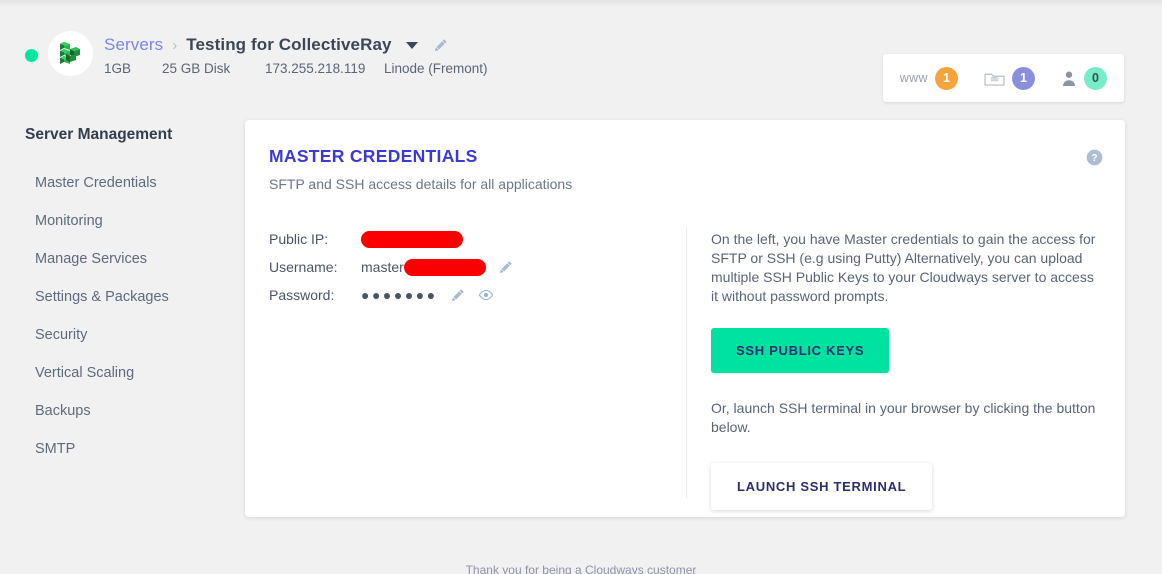 The image size is (1162, 574). What do you see at coordinates (411, 45) in the screenshot?
I see `chevron-down-icon` at bounding box center [411, 45].